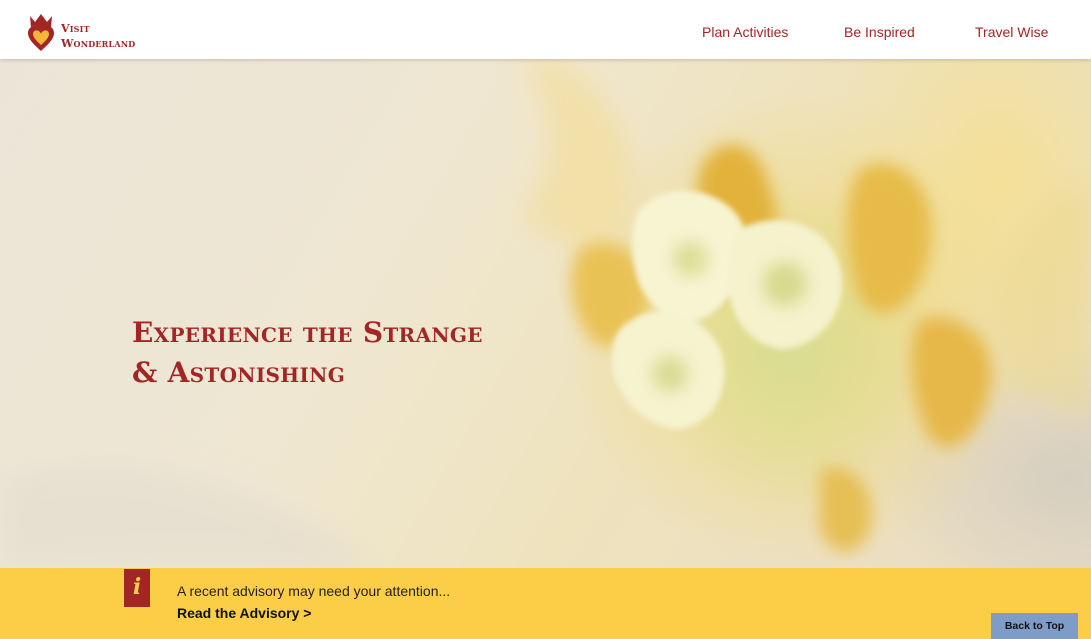 Image resolution: width=1091 pixels, height=639 pixels. Describe the element at coordinates (352, 353) in the screenshot. I see `hero-title: Experience the Strange & Astonishing` at that location.